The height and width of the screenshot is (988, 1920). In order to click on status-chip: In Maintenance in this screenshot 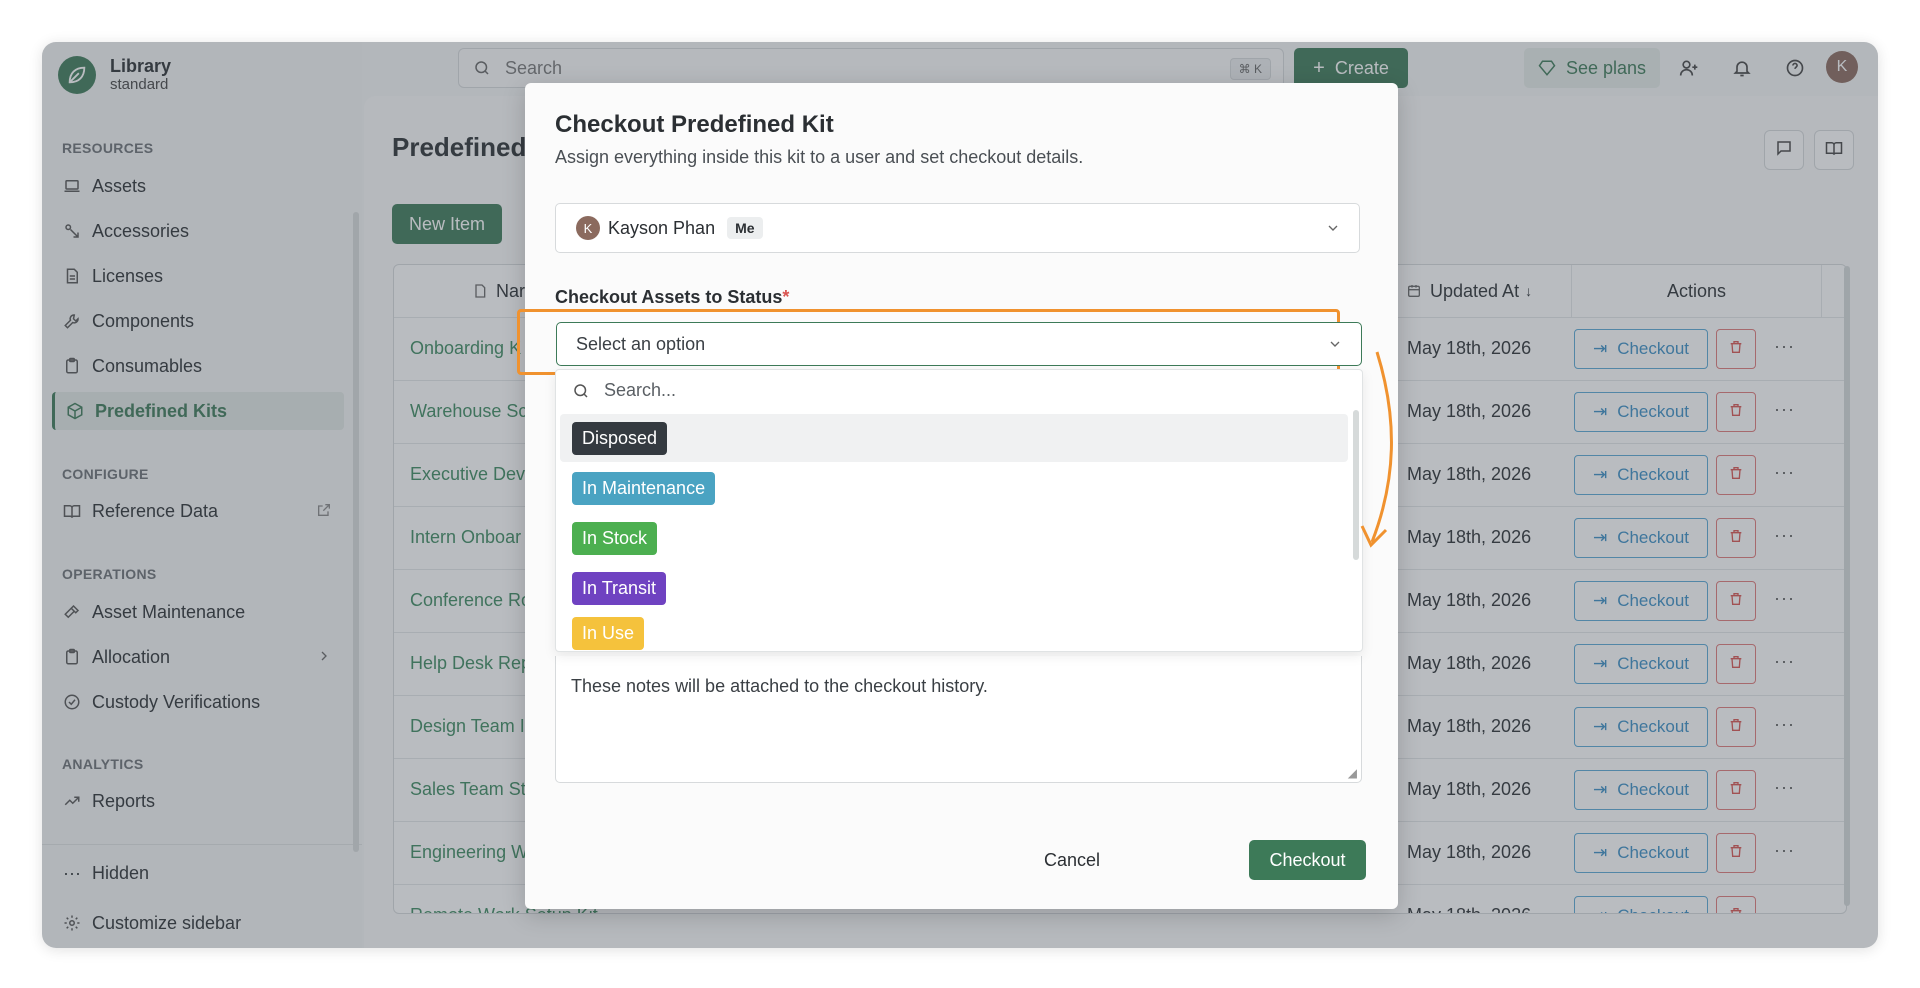, I will do `click(644, 488)`.